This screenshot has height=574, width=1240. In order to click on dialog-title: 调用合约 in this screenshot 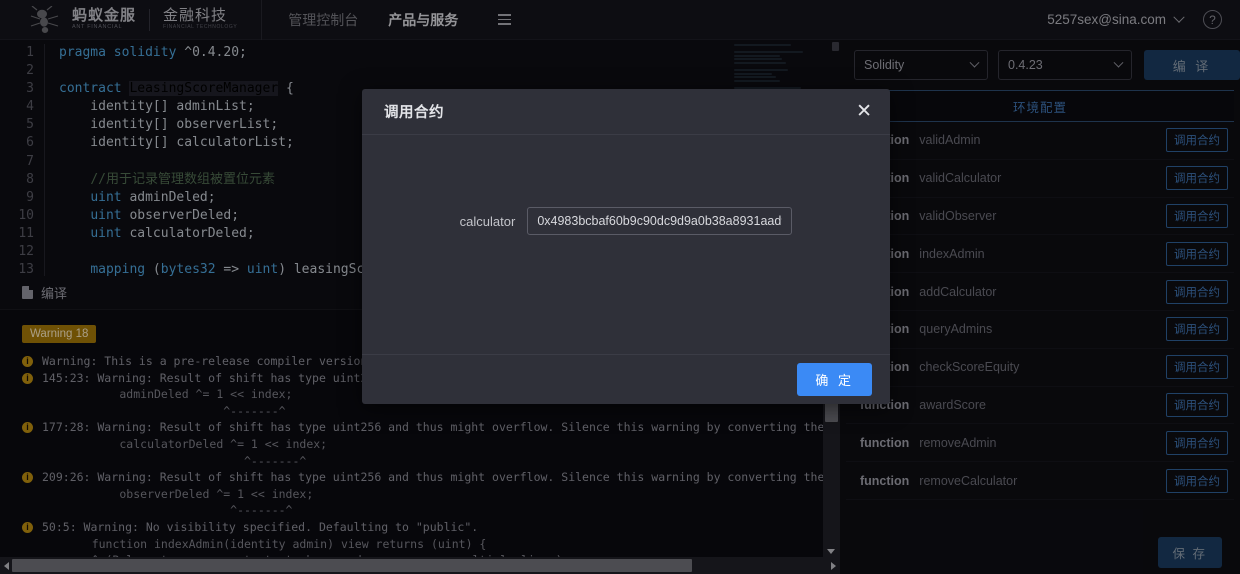, I will do `click(414, 113)`.